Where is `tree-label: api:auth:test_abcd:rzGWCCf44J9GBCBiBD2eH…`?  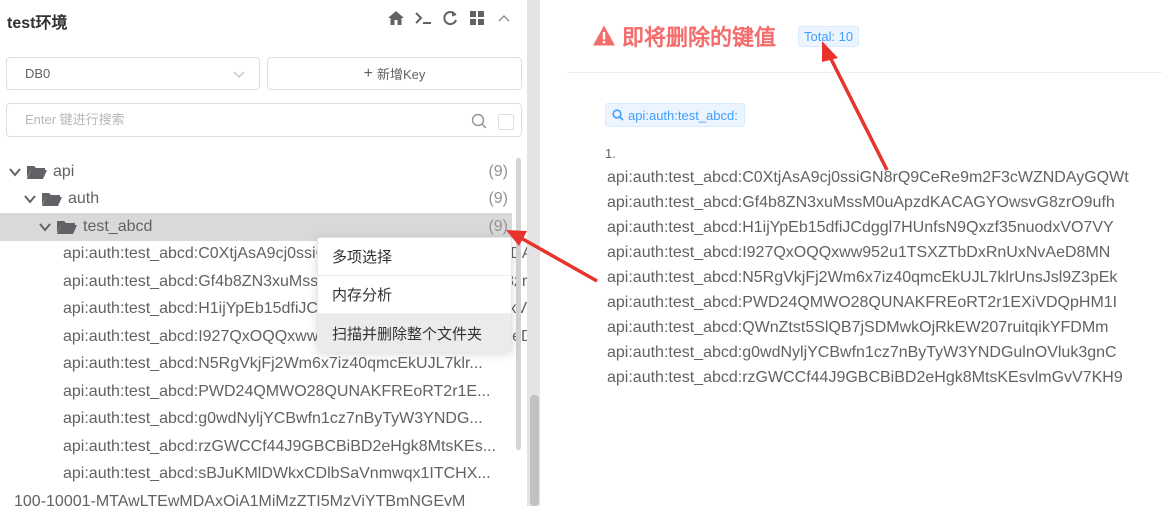 tree-label: api:auth:test_abcd:rzGWCCf44J9GBCBiBD2eH… is located at coordinates (280, 446).